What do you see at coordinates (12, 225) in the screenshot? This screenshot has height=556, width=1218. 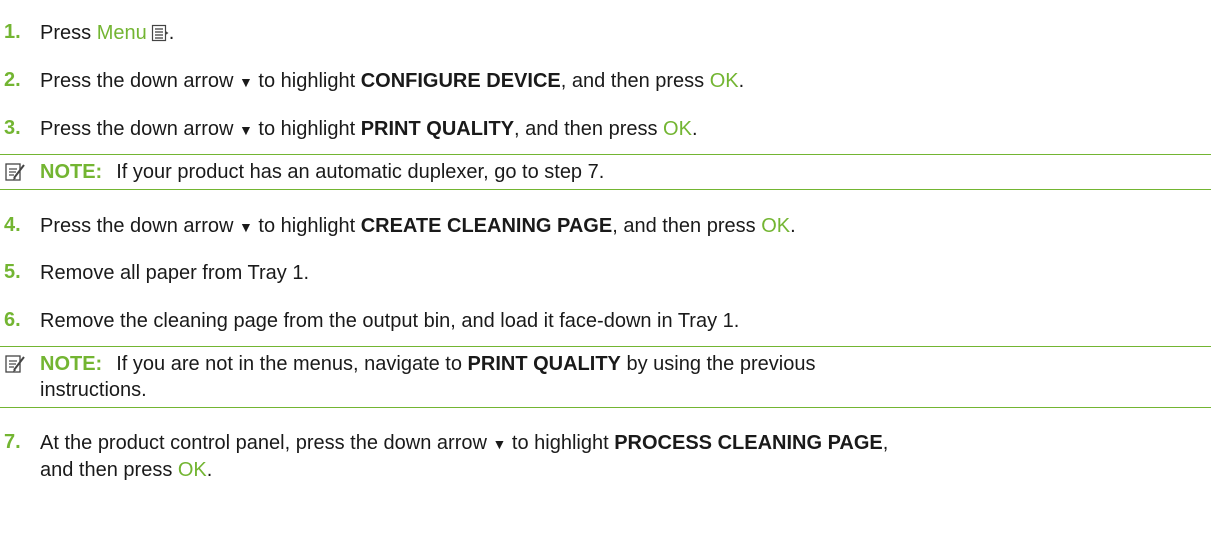 I see `step-number: 4.` at bounding box center [12, 225].